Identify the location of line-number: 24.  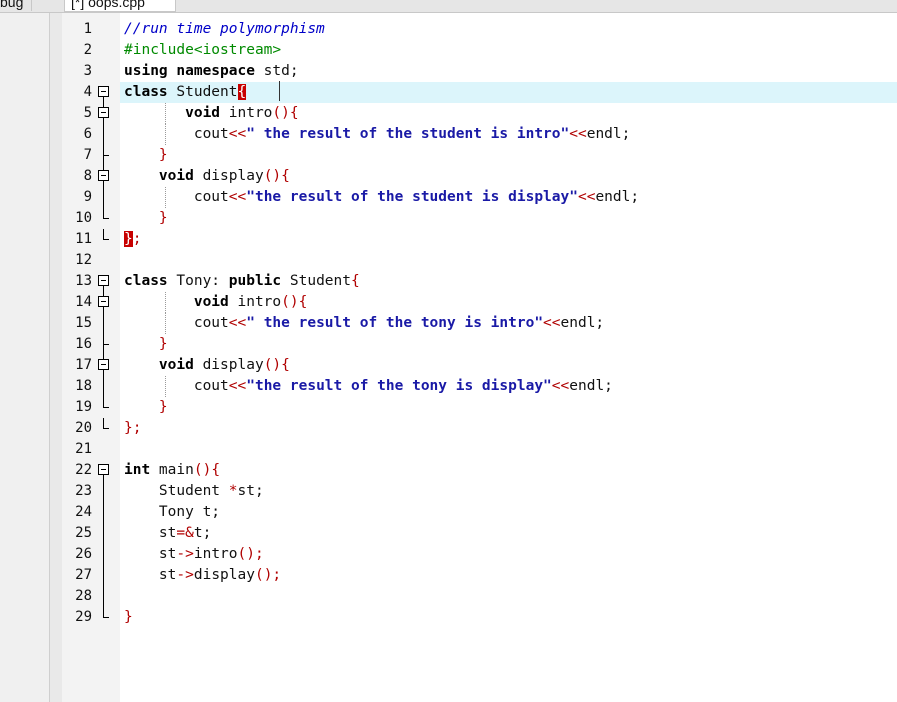
(83, 512).